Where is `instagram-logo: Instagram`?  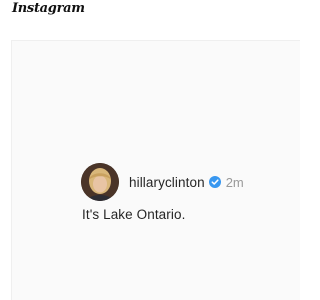
instagram-logo: Instagram is located at coordinates (48, 8).